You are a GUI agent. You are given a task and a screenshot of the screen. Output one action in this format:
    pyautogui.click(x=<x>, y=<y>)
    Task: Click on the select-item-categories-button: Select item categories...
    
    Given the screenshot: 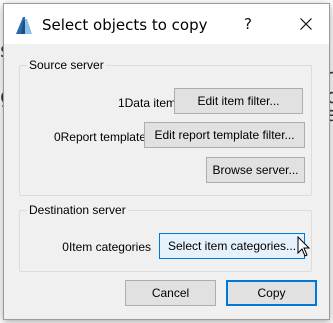 What is the action you would take?
    pyautogui.click(x=232, y=246)
    